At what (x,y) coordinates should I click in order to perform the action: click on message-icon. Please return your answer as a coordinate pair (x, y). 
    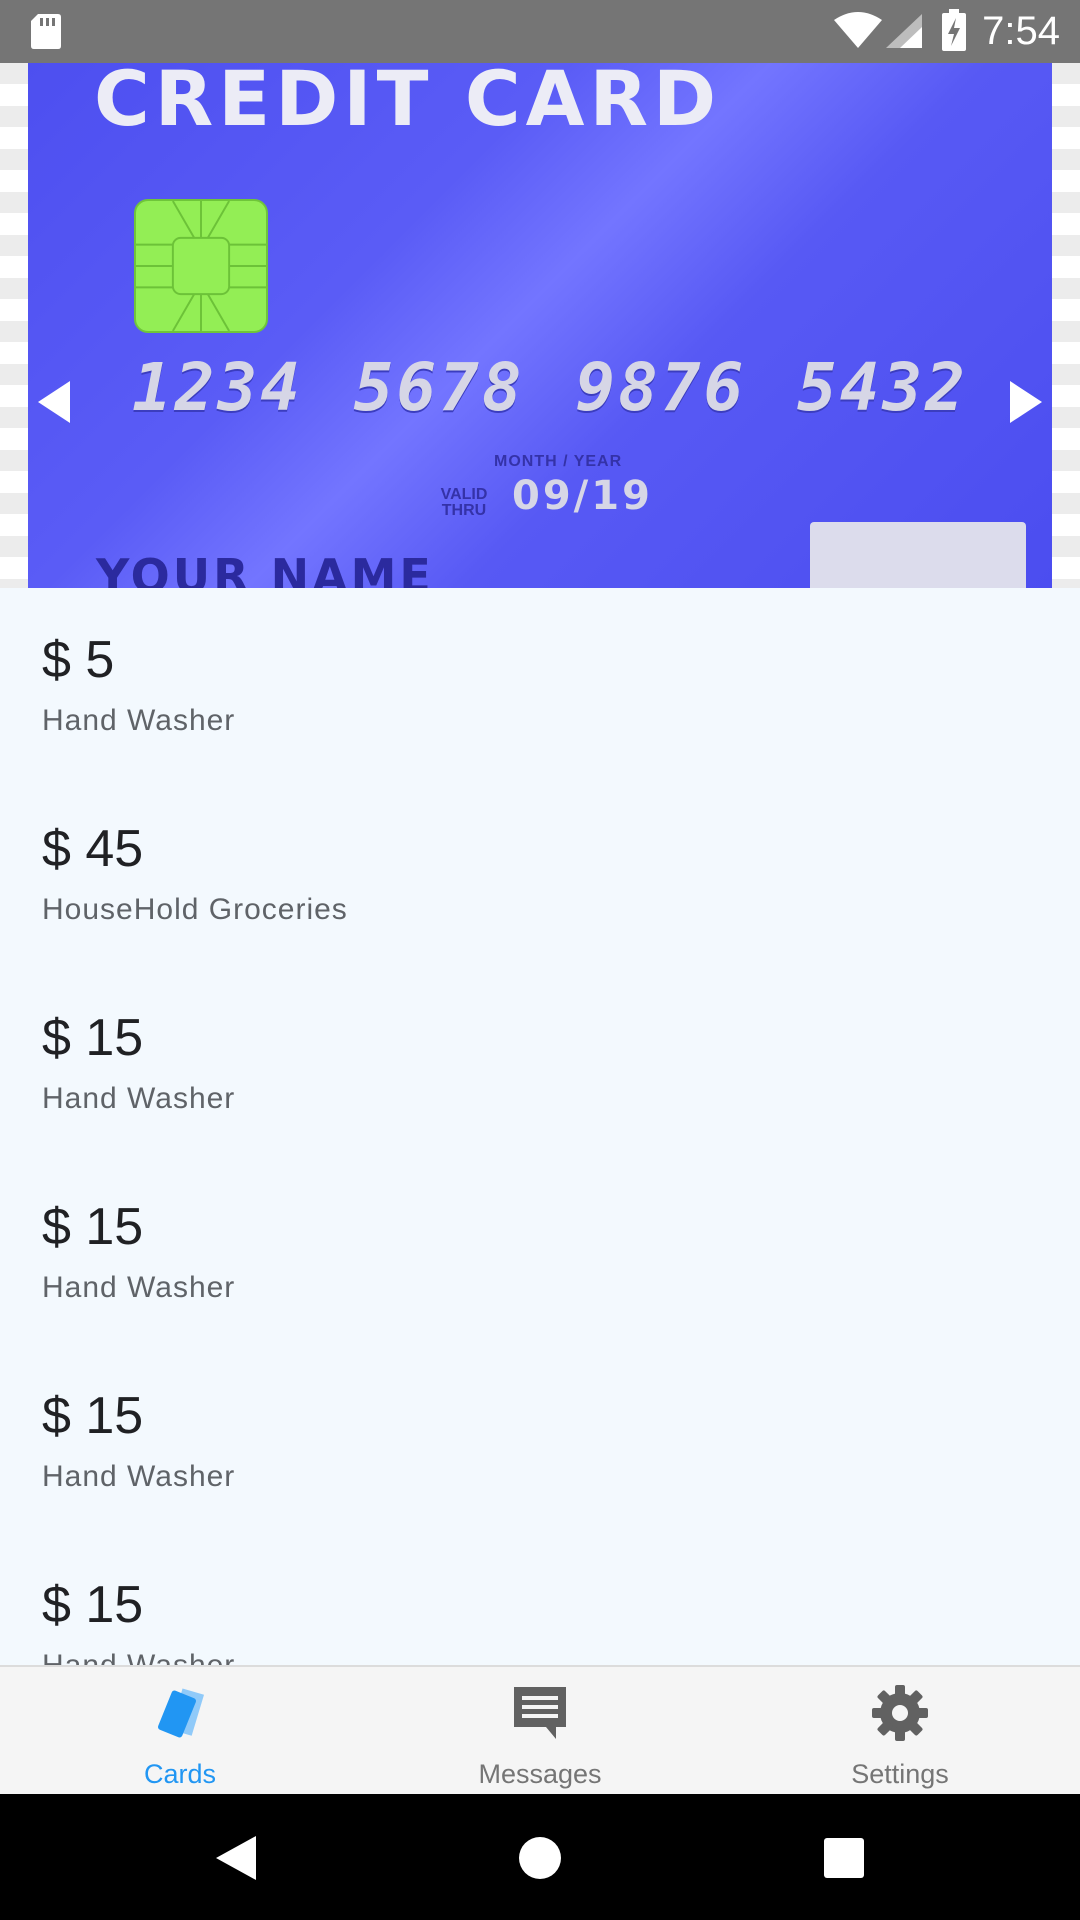
    Looking at the image, I should click on (540, 1713).